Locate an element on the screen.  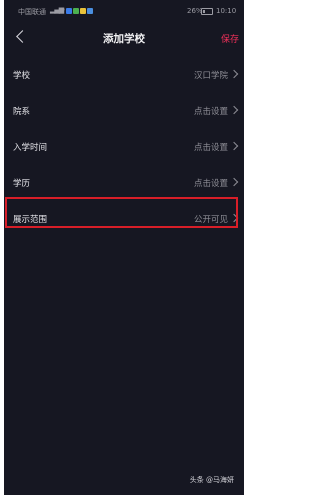
row-school: 学校 汉口学院 is located at coordinates (124, 74).